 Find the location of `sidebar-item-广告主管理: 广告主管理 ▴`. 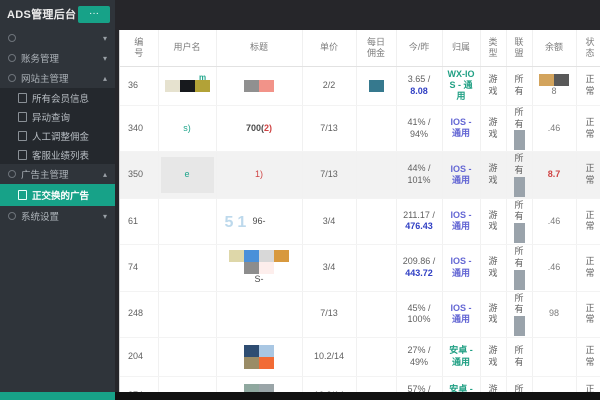

sidebar-item-广告主管理: 广告主管理 ▴ is located at coordinates (57, 174).